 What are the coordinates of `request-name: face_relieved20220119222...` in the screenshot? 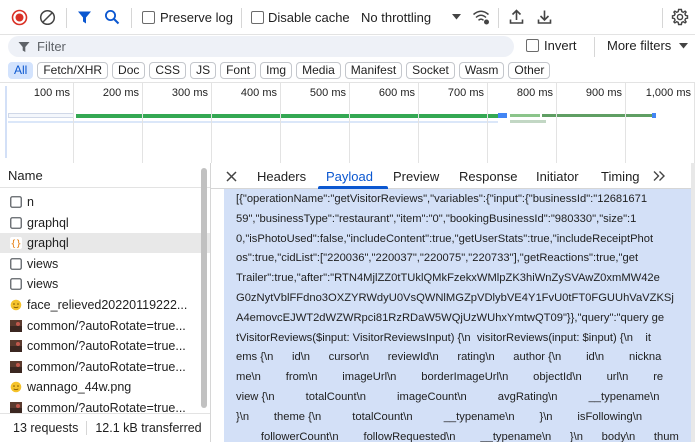 It's located at (107, 305).